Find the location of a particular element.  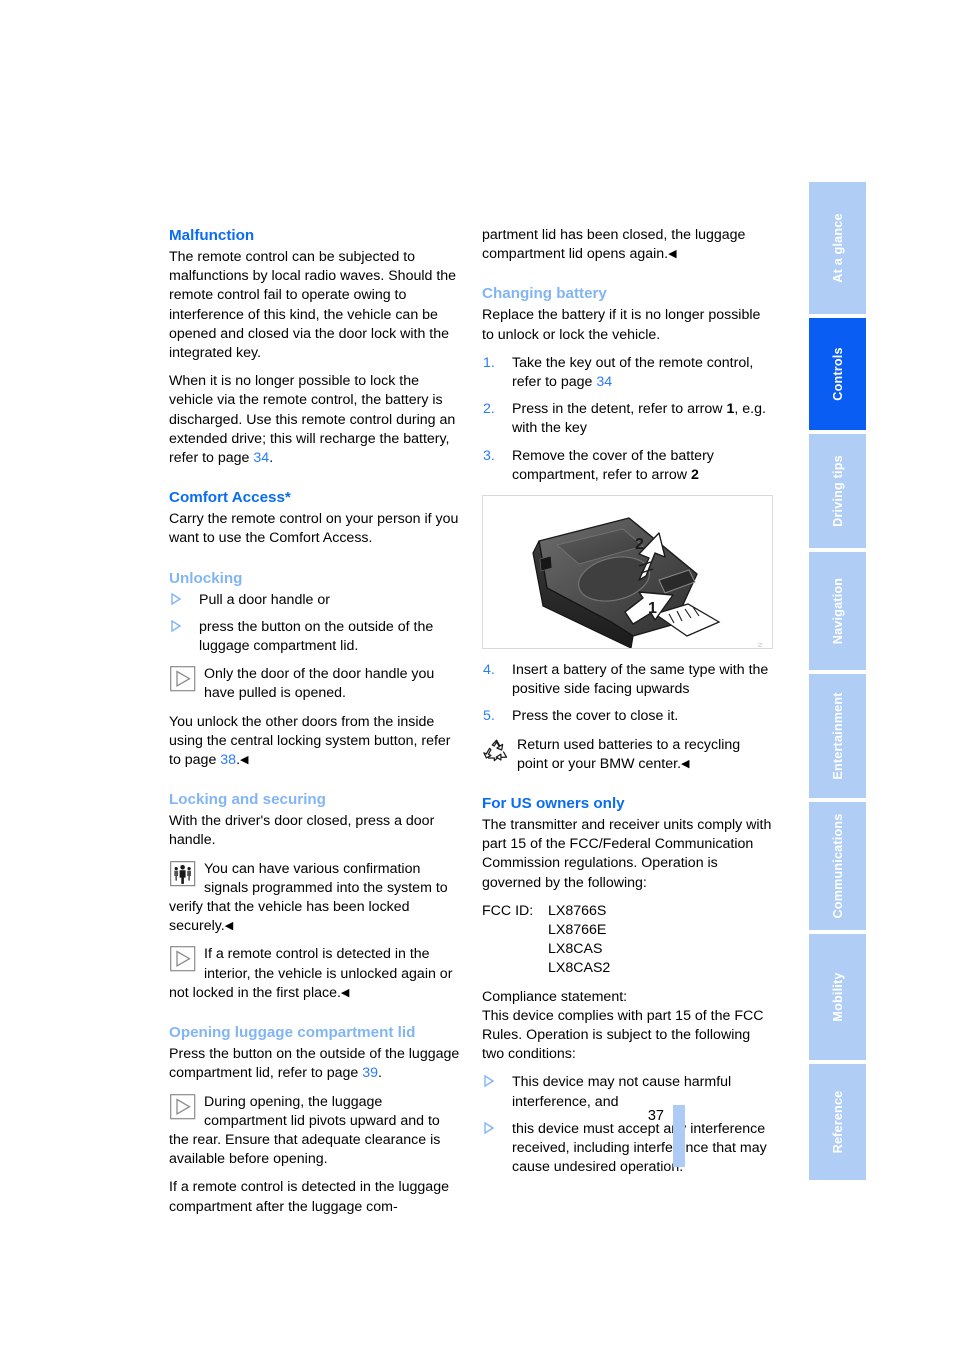

step-number: 3. is located at coordinates (489, 455).